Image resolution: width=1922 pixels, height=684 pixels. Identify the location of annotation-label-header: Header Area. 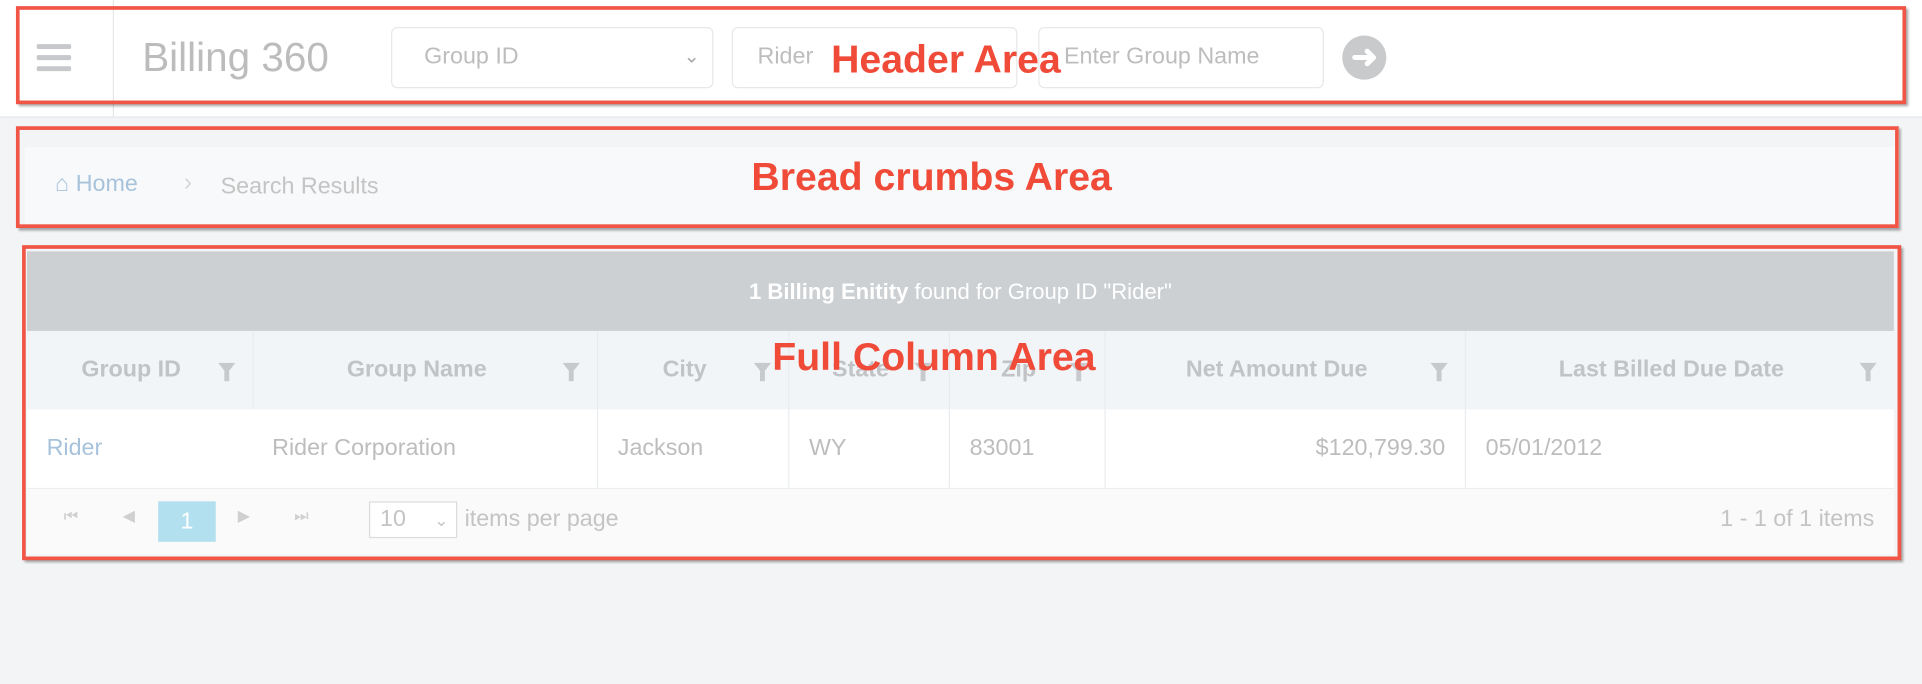
(946, 58).